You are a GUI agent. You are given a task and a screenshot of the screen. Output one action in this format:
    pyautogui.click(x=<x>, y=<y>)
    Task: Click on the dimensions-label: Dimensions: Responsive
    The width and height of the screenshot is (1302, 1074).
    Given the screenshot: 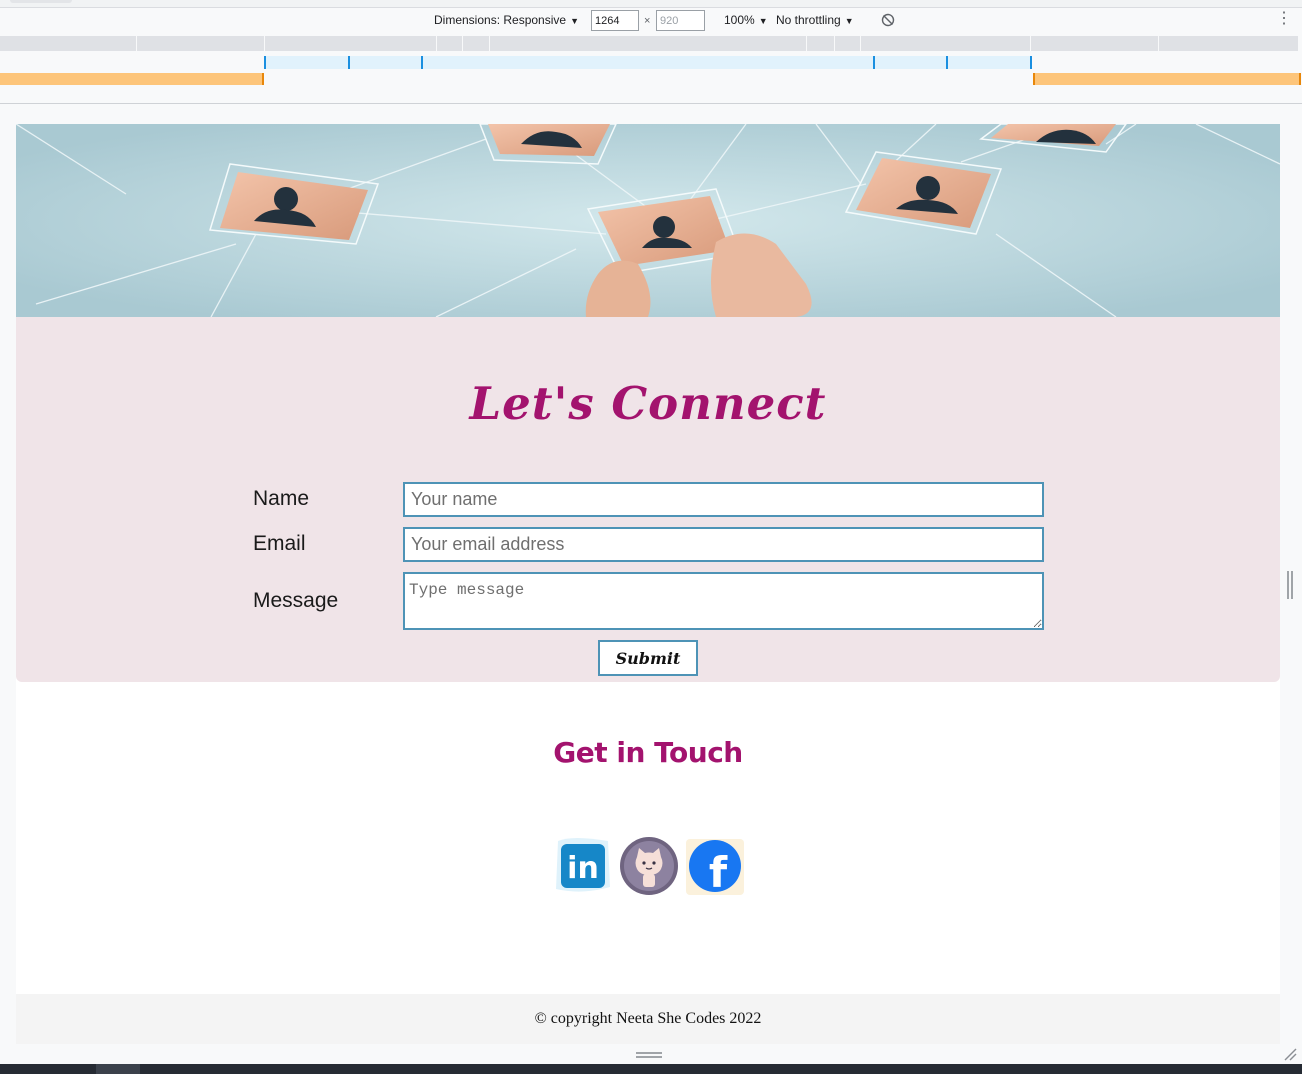 What is the action you would take?
    pyautogui.click(x=500, y=20)
    